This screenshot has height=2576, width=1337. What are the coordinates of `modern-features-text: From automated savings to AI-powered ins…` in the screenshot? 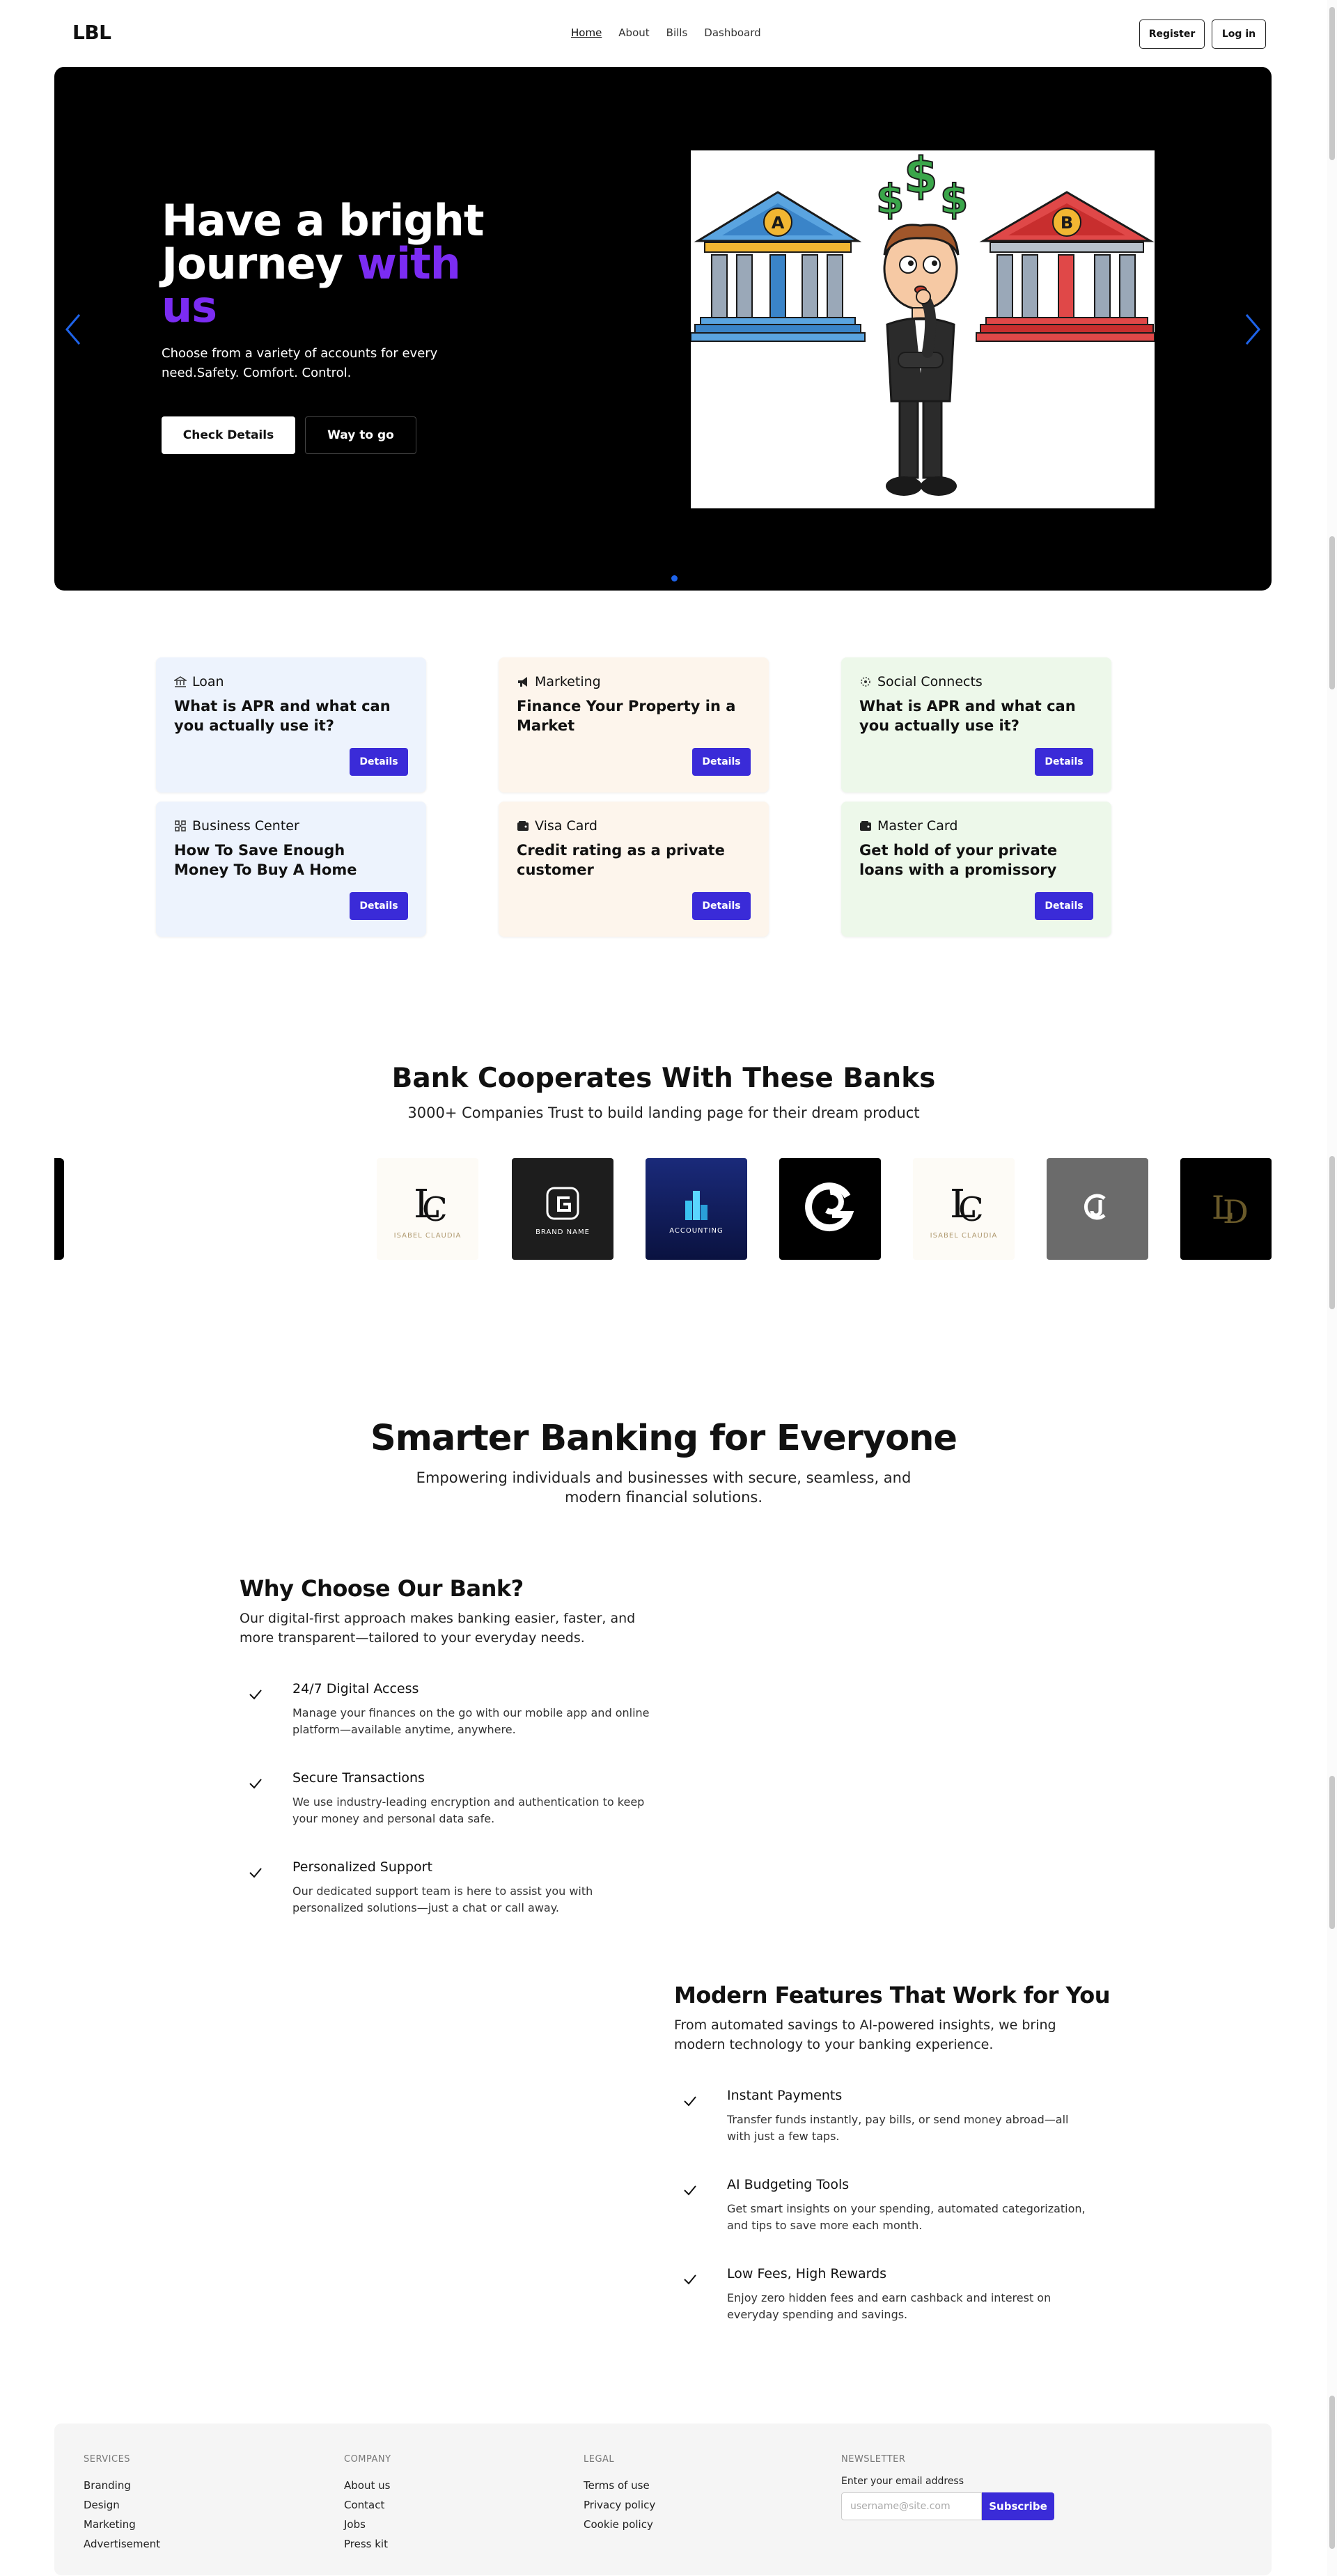 It's located at (865, 2034).